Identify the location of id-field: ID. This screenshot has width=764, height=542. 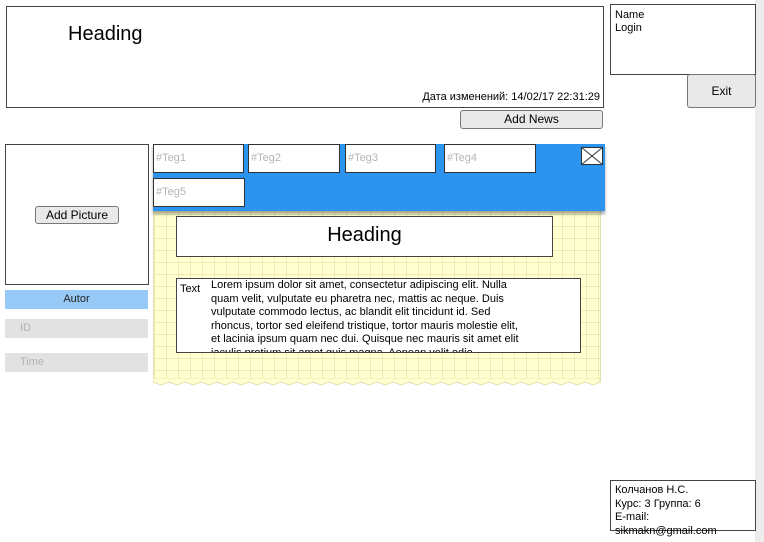
(76, 328).